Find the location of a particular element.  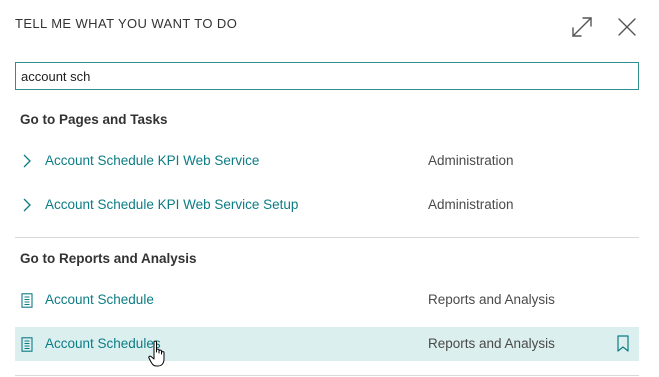

group-divider is located at coordinates (327, 237).